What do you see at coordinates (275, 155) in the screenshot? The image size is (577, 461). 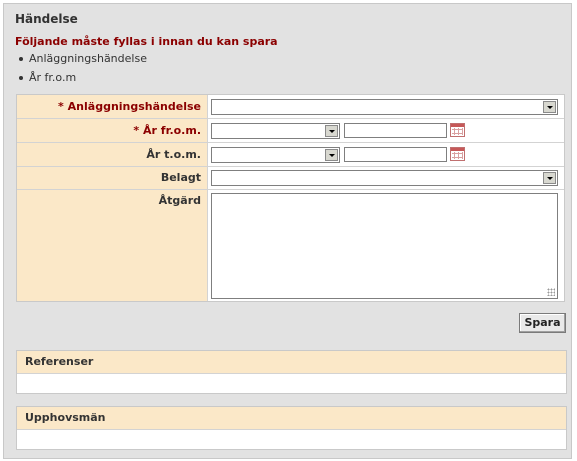 I see `ar-tom-select` at bounding box center [275, 155].